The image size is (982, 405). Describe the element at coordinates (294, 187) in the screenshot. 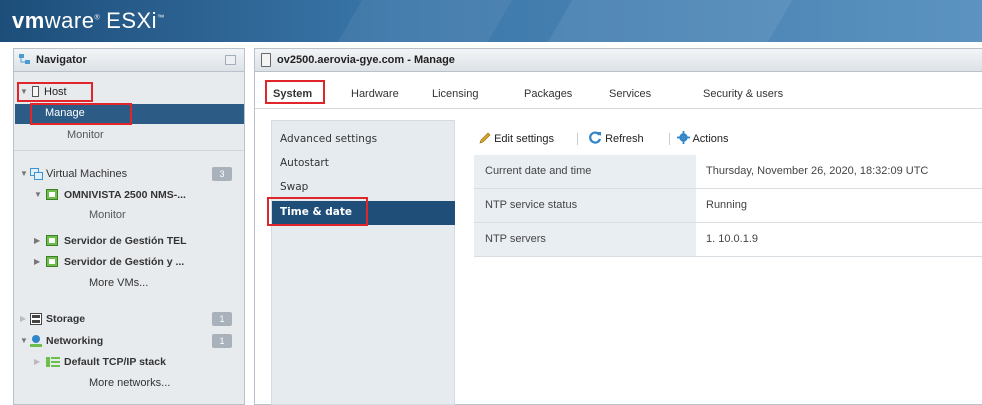

I see `menu-swap: Swap` at that location.